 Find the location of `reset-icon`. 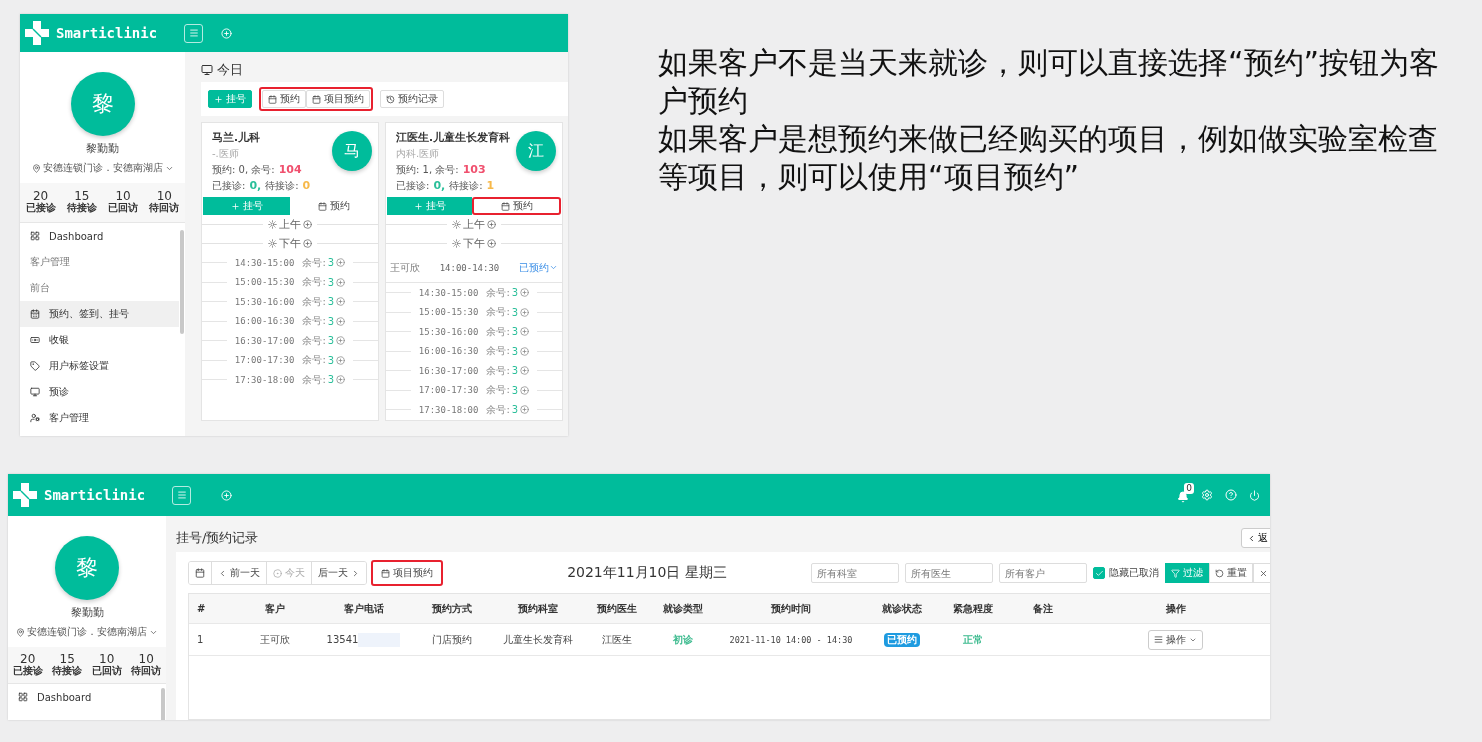

reset-icon is located at coordinates (1219, 573).